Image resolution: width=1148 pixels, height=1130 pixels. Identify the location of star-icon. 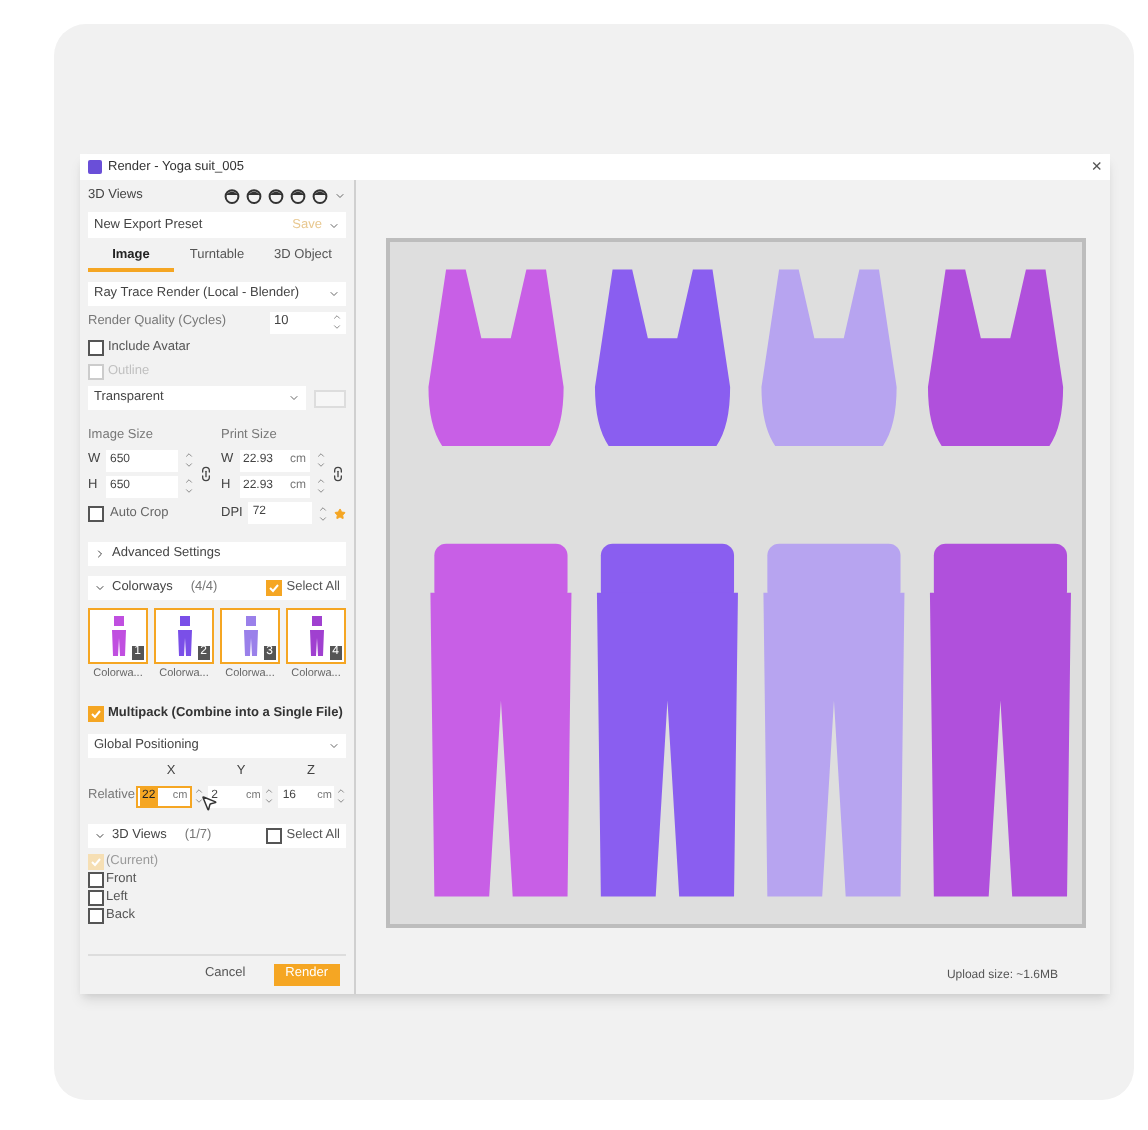
(340, 513).